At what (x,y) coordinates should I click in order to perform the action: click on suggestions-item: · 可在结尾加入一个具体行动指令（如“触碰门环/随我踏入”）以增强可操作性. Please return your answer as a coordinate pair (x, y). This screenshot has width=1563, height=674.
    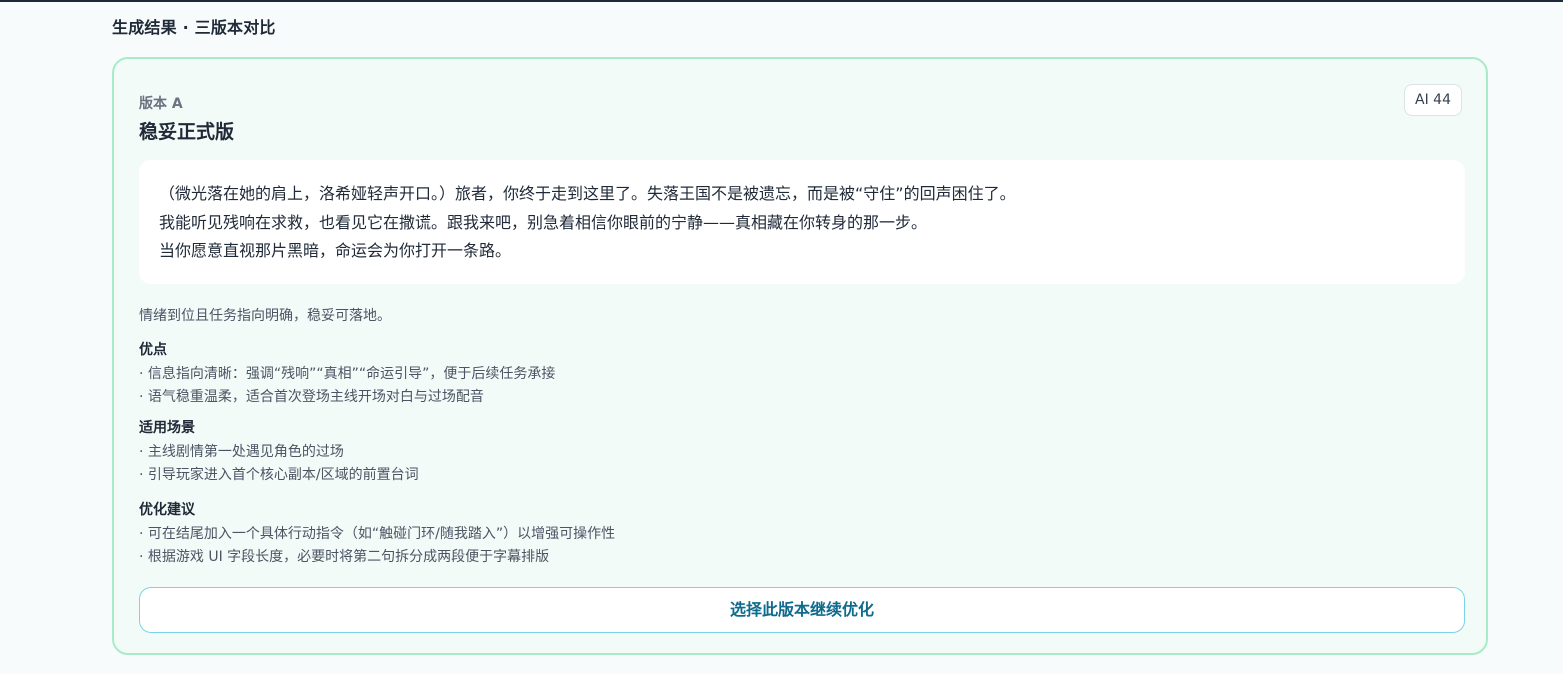
    Looking at the image, I should click on (377, 534).